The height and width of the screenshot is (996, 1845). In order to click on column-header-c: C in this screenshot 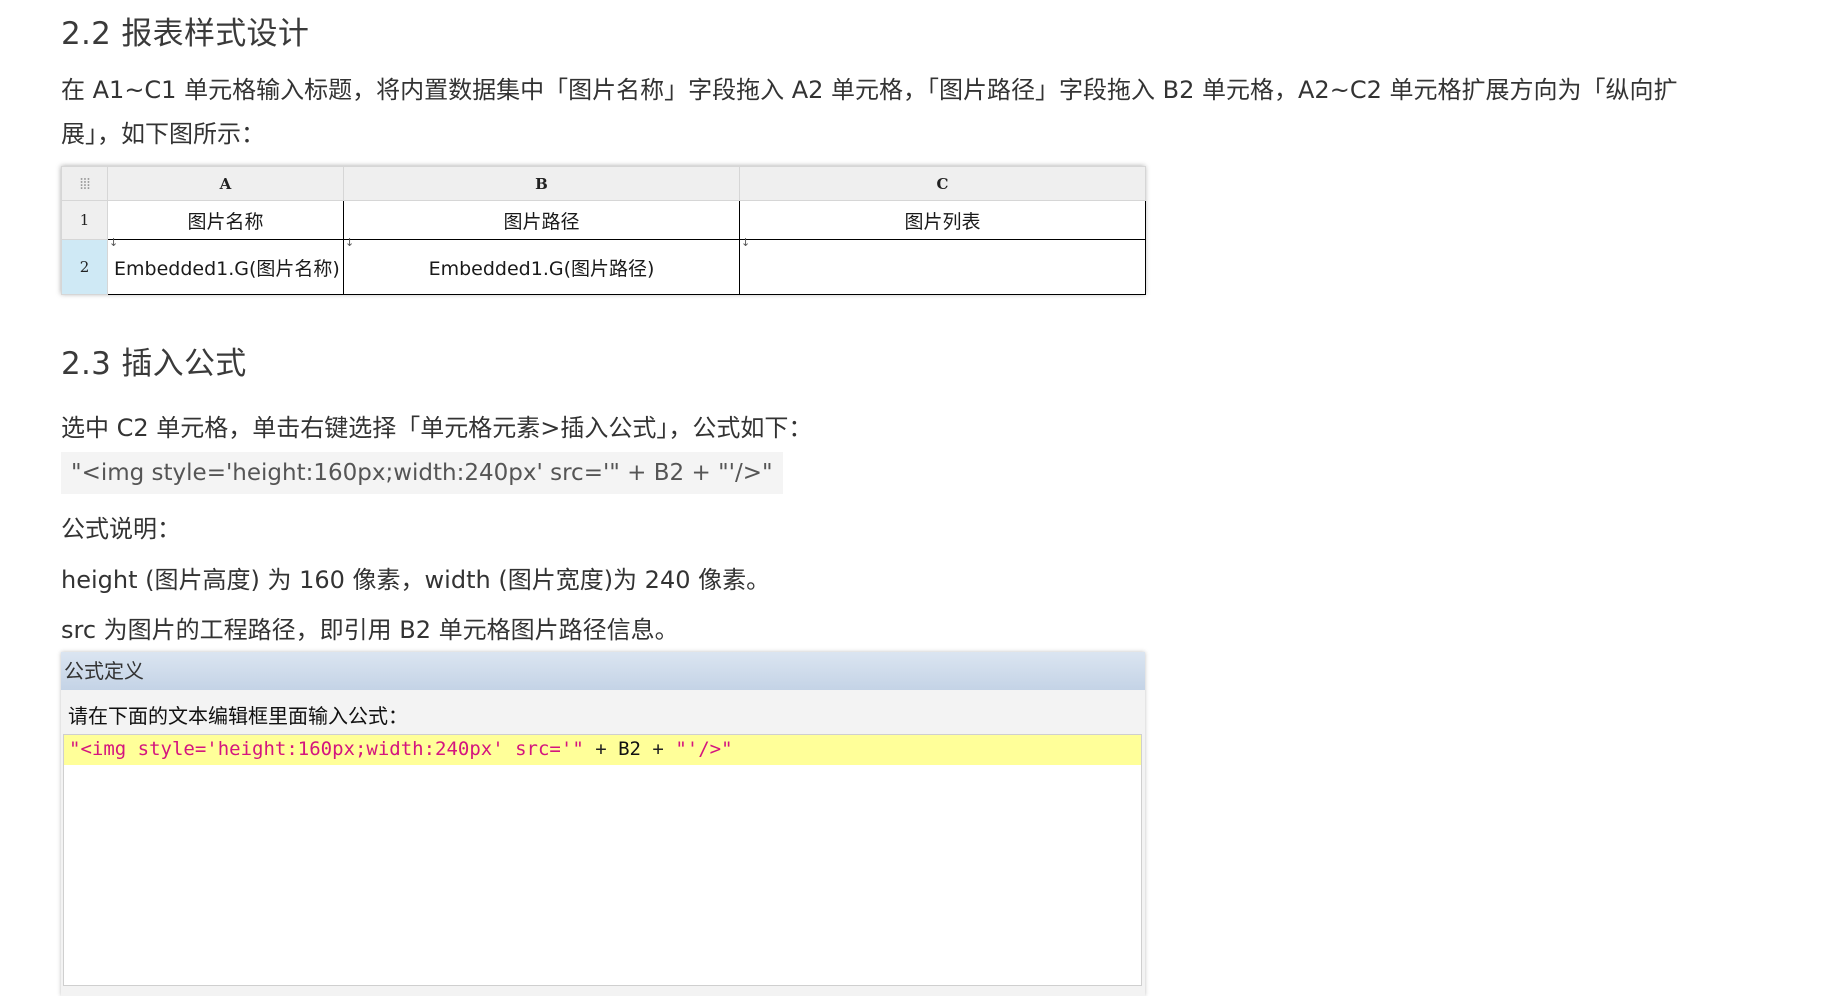, I will do `click(942, 183)`.